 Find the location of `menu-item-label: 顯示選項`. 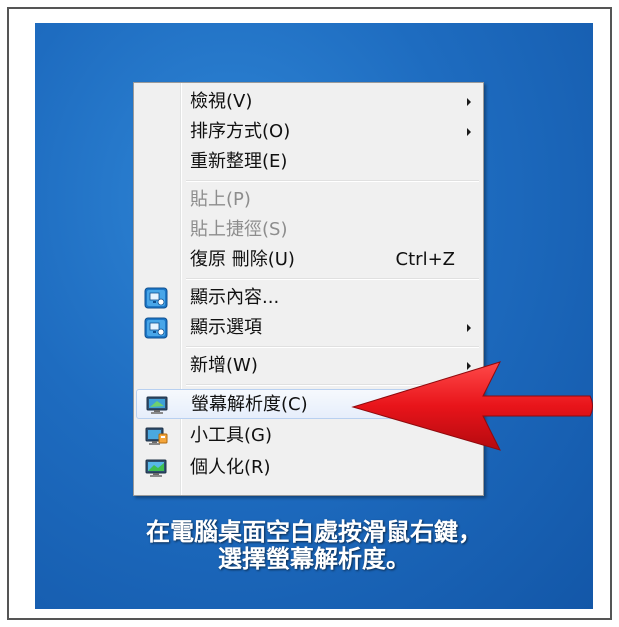

menu-item-label: 顯示選項 is located at coordinates (226, 327).